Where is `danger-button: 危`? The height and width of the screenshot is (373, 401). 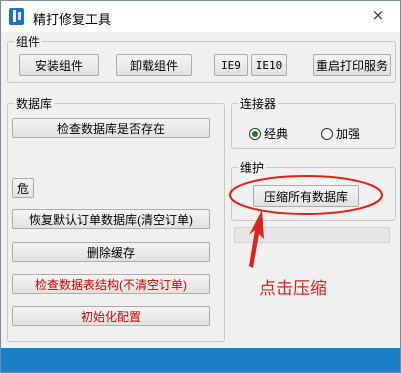 danger-button: 危 is located at coordinates (23, 188).